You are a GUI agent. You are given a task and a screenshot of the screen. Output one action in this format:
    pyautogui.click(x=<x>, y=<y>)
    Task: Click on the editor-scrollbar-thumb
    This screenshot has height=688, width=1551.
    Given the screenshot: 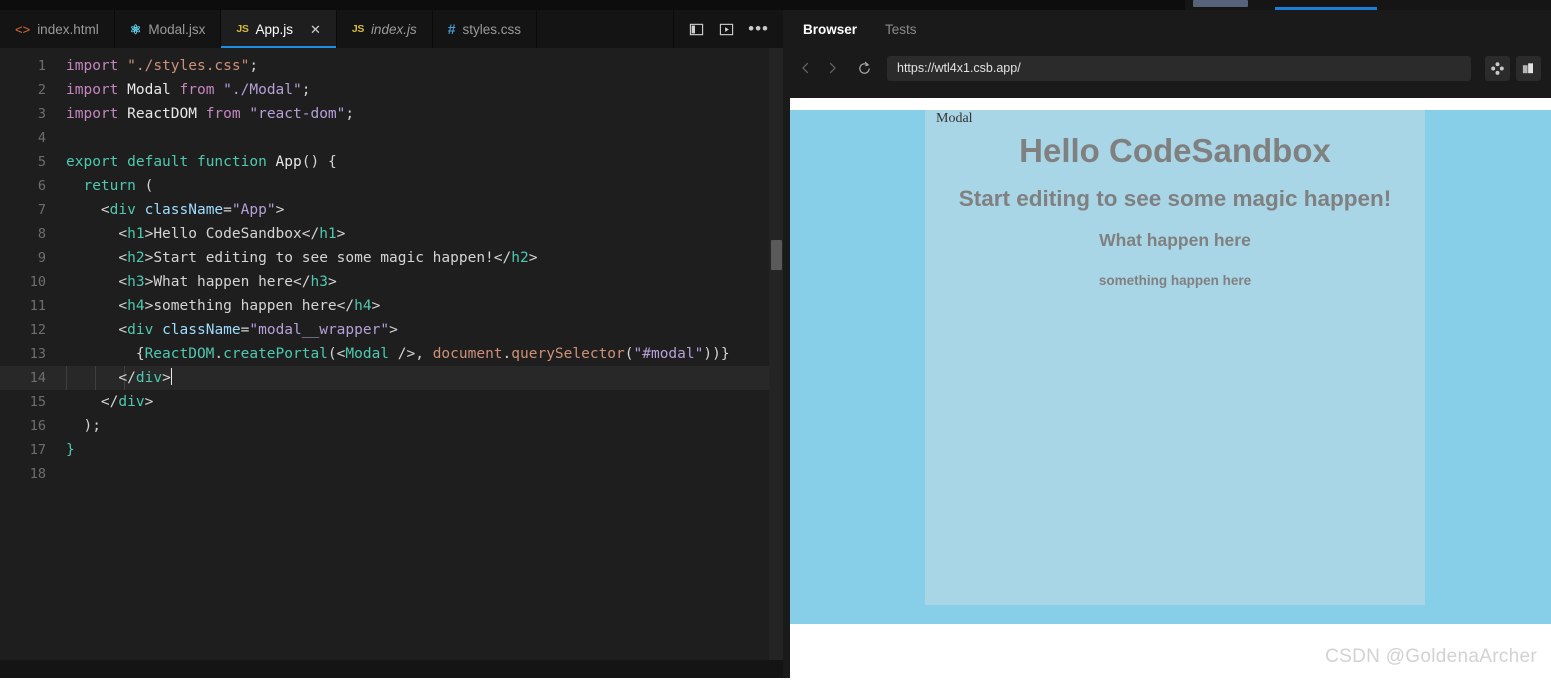 What is the action you would take?
    pyautogui.click(x=776, y=255)
    